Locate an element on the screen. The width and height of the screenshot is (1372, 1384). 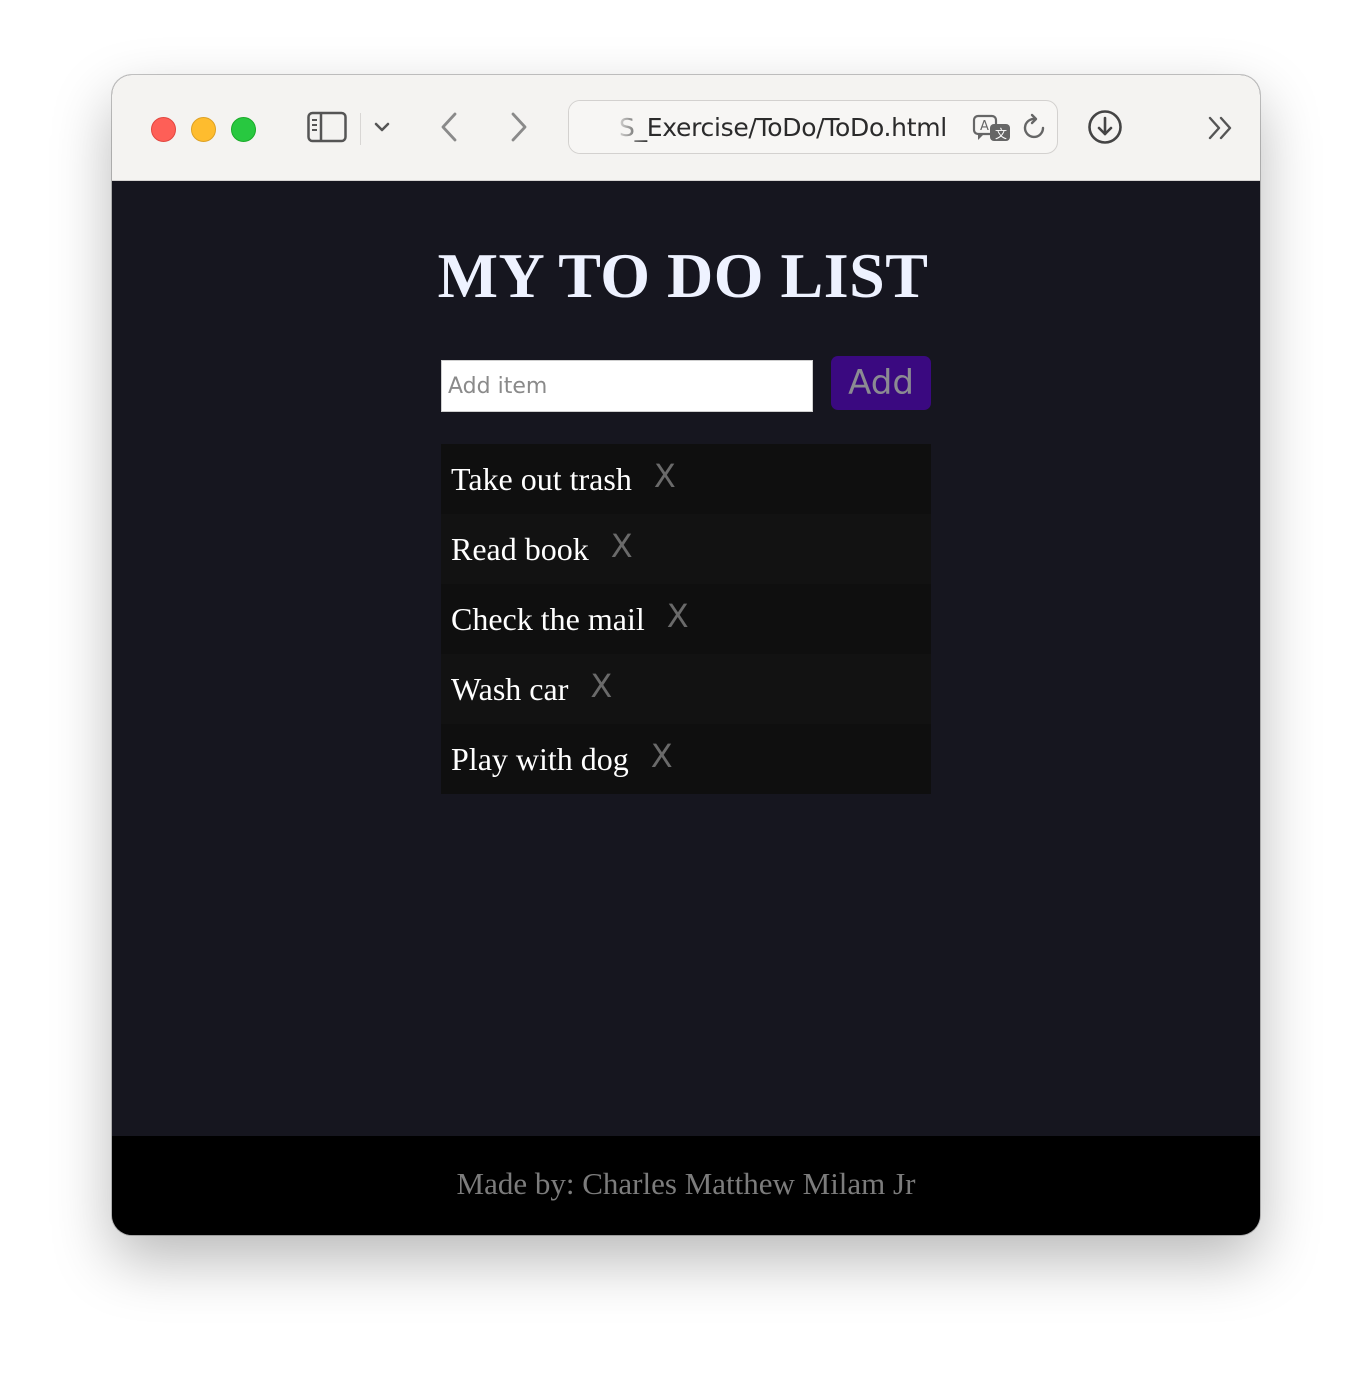
forward-icon is located at coordinates (519, 127).